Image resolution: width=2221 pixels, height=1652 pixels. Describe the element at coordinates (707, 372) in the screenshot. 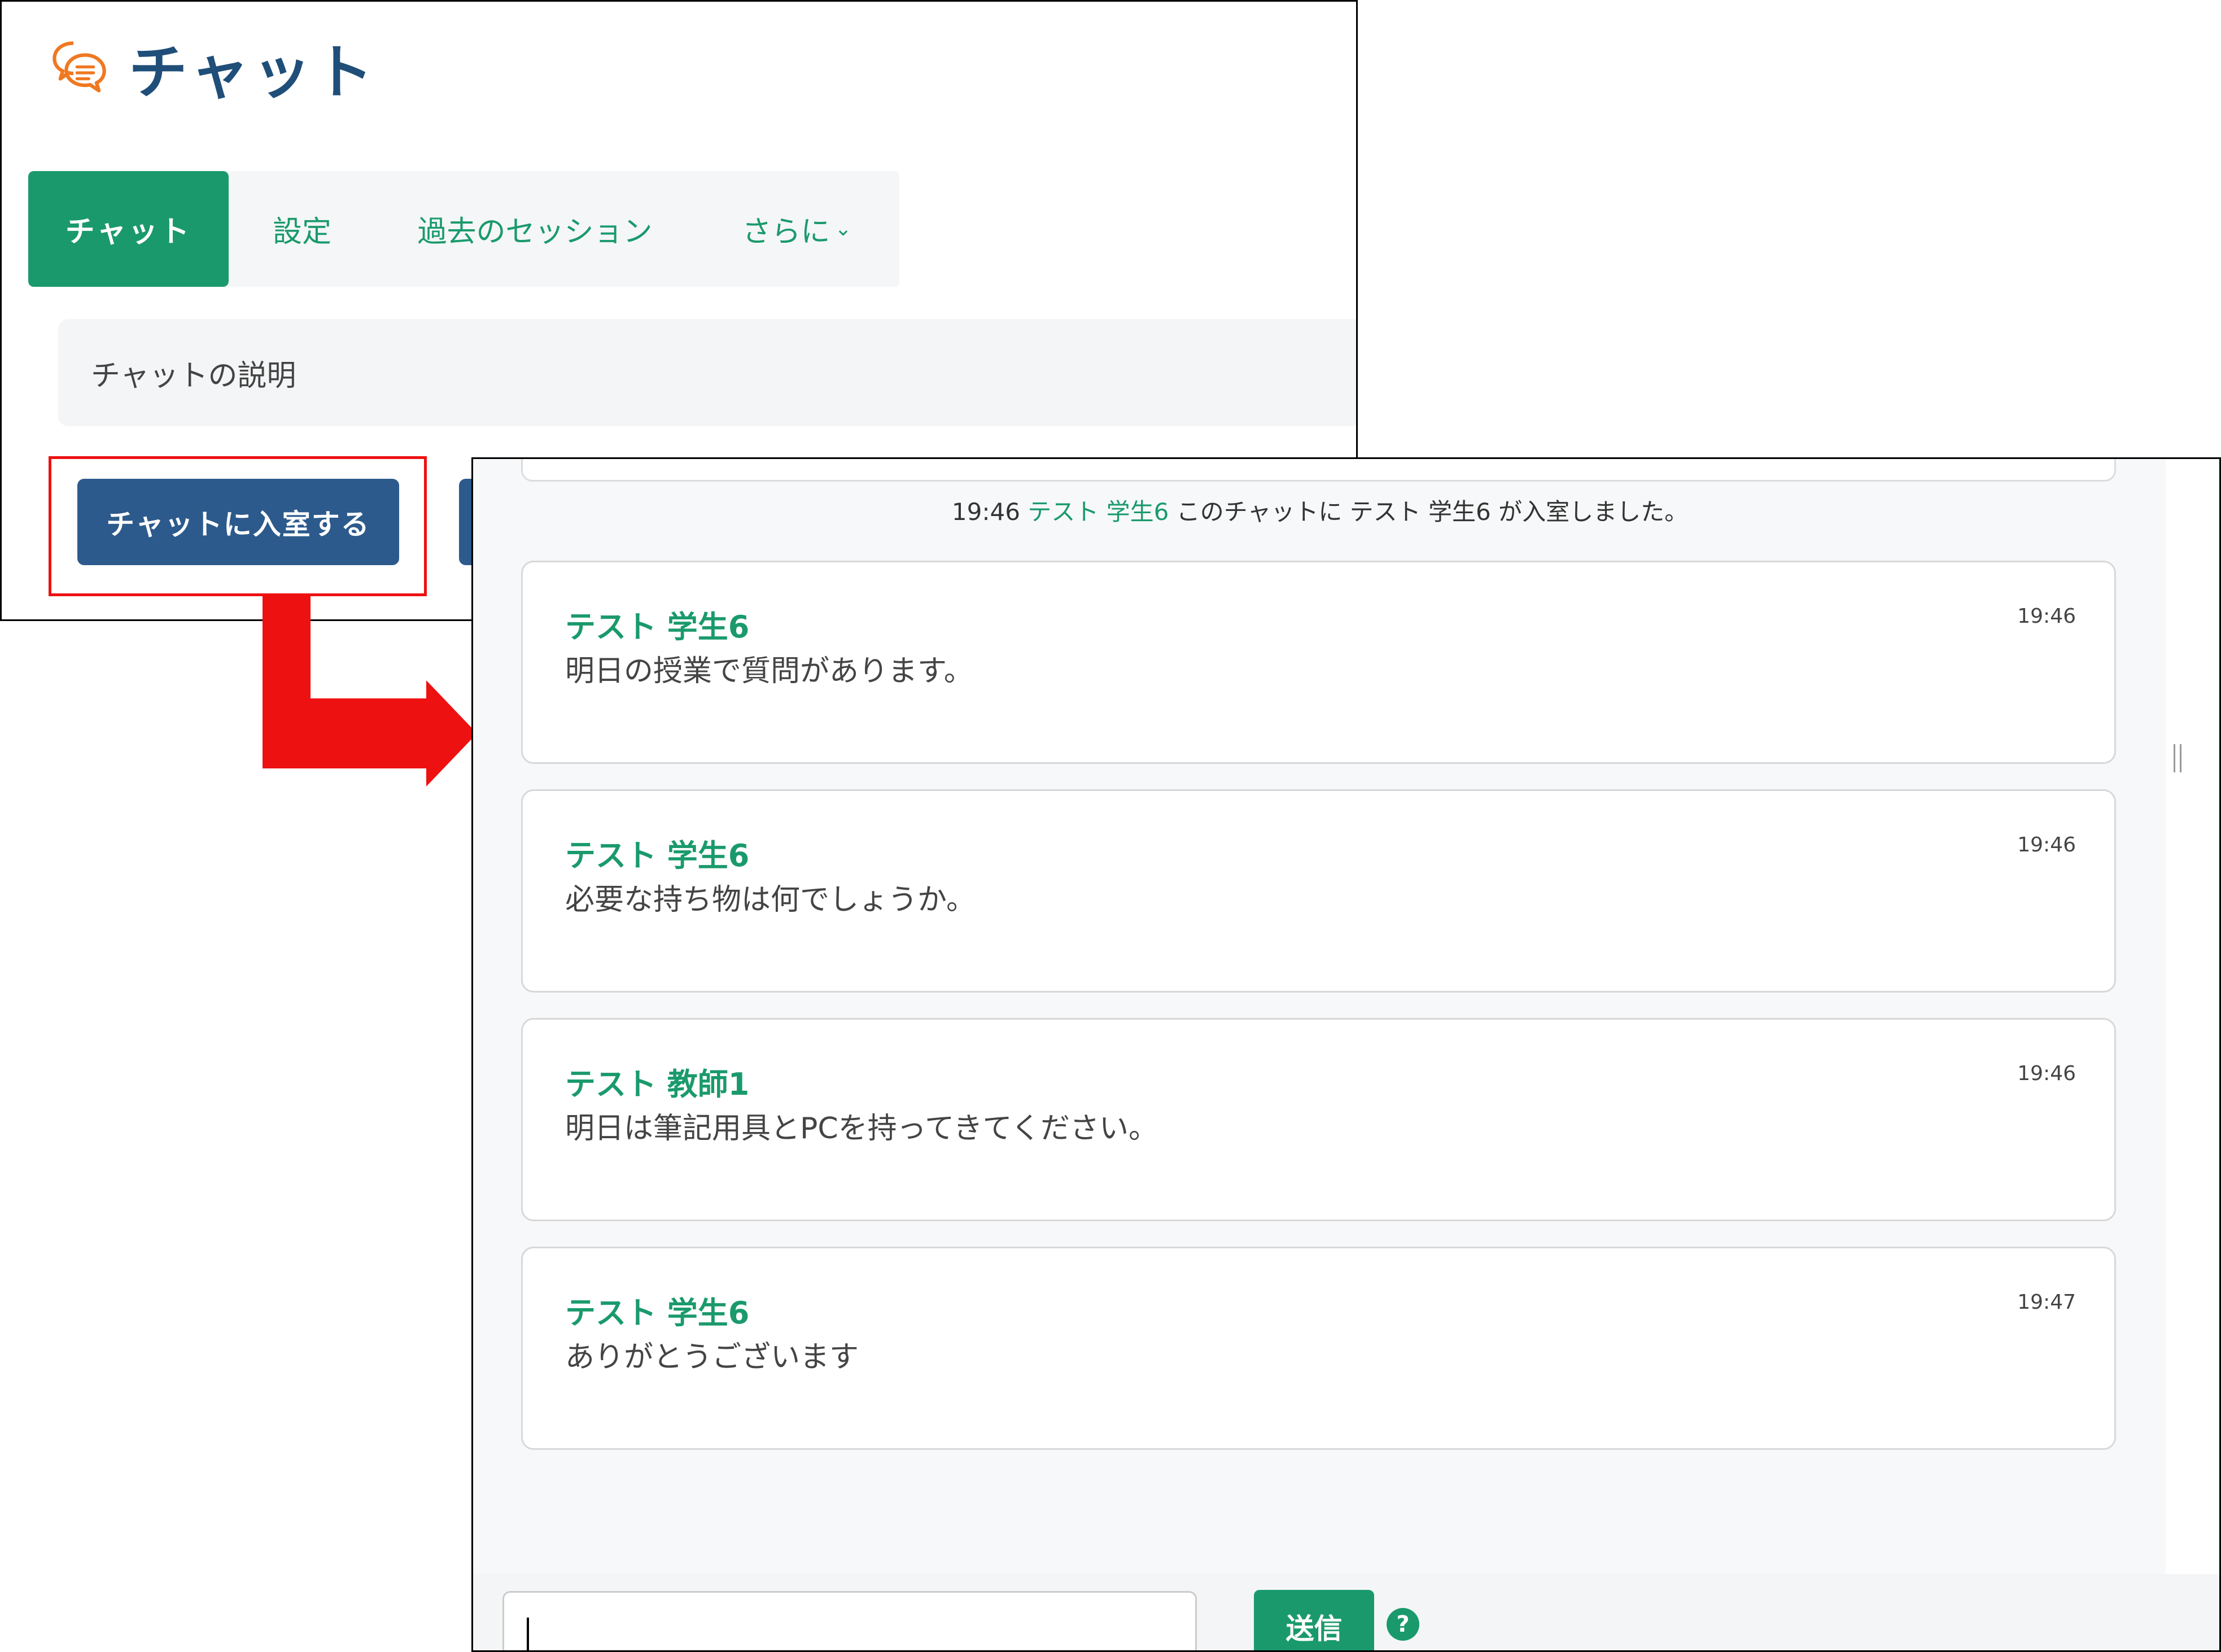

I see `chat-description: チャットの説明` at that location.